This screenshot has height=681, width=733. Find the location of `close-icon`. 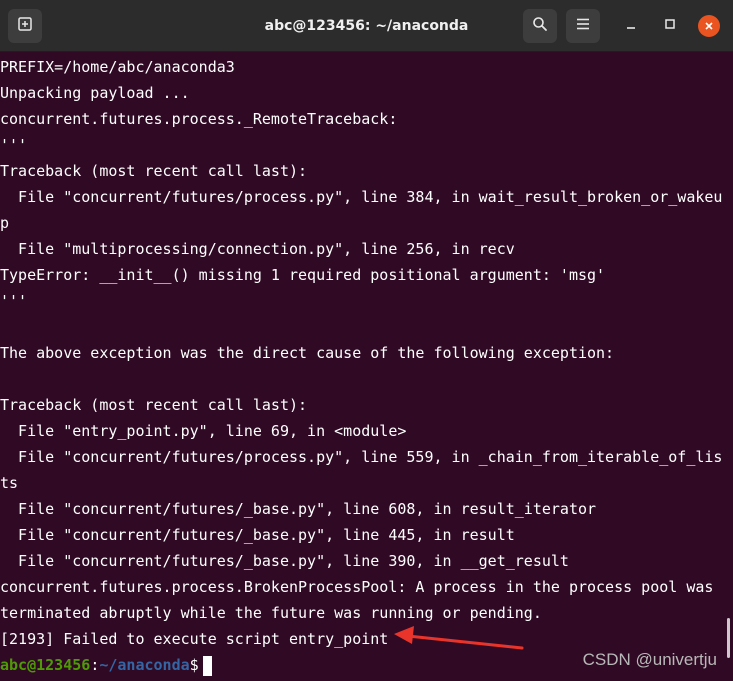

close-icon is located at coordinates (709, 26).